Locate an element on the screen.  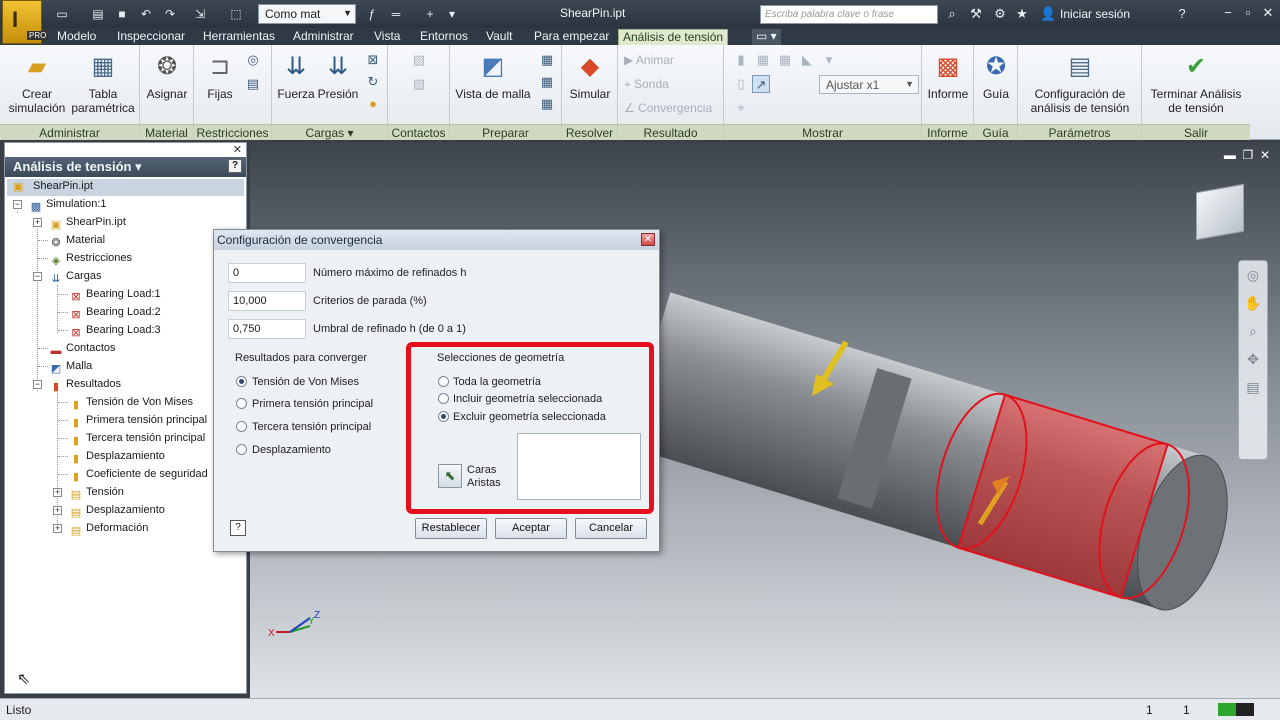
fx-parameters-icon: ƒ is located at coordinates (372, 14).